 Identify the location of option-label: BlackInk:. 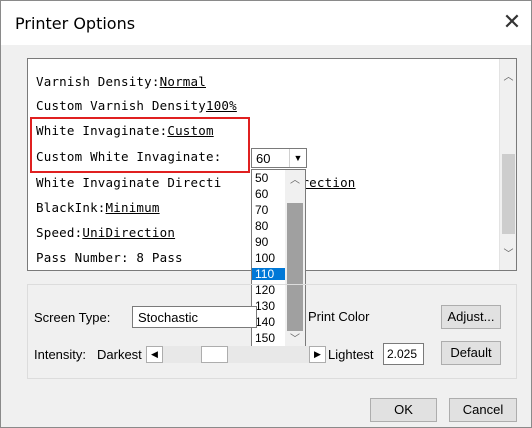
(71, 207).